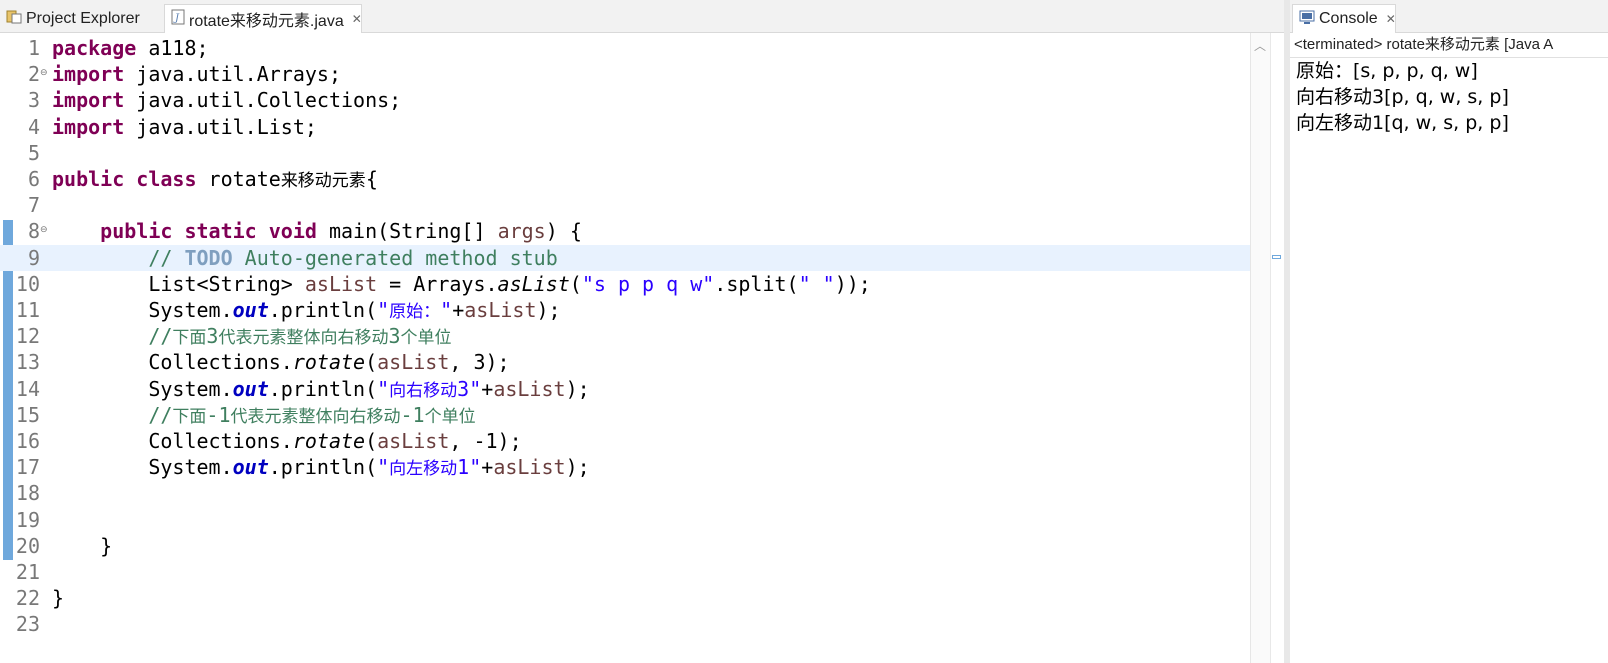 The width and height of the screenshot is (1608, 663). I want to click on overview-ruler, so click(1277, 348).